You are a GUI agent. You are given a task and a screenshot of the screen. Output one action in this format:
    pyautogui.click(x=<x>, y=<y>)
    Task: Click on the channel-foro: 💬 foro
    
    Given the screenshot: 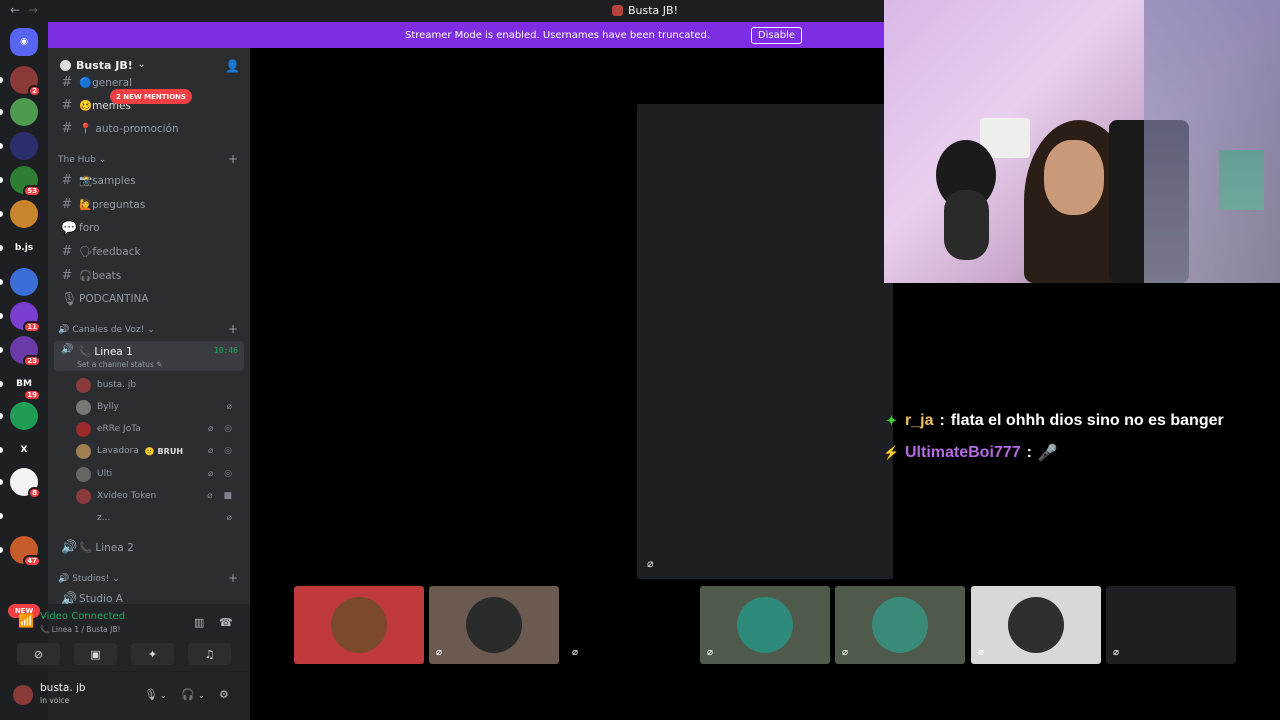 What is the action you would take?
    pyautogui.click(x=150, y=228)
    